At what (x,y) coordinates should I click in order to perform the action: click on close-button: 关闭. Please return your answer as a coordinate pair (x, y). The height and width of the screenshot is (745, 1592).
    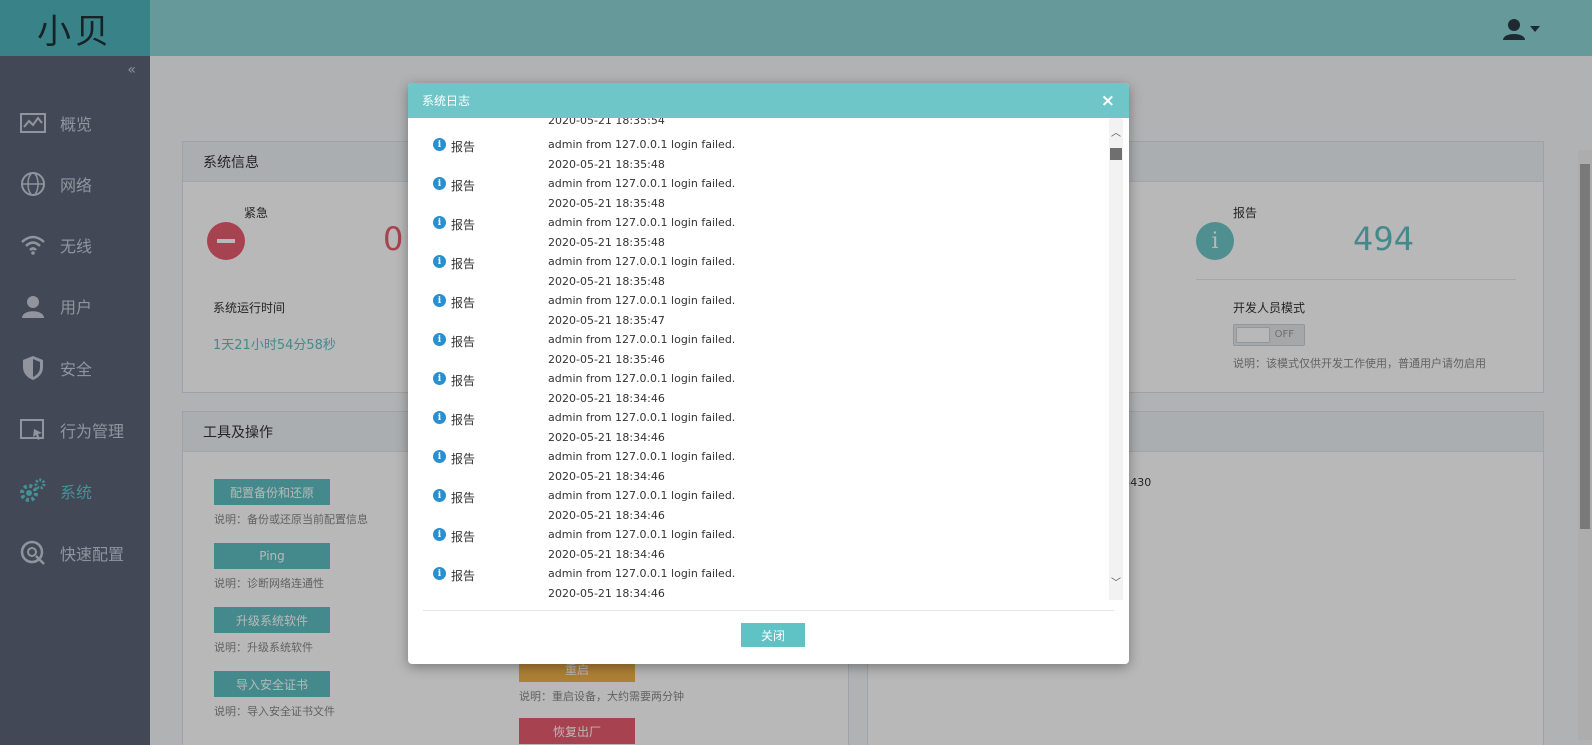
    Looking at the image, I should click on (773, 635).